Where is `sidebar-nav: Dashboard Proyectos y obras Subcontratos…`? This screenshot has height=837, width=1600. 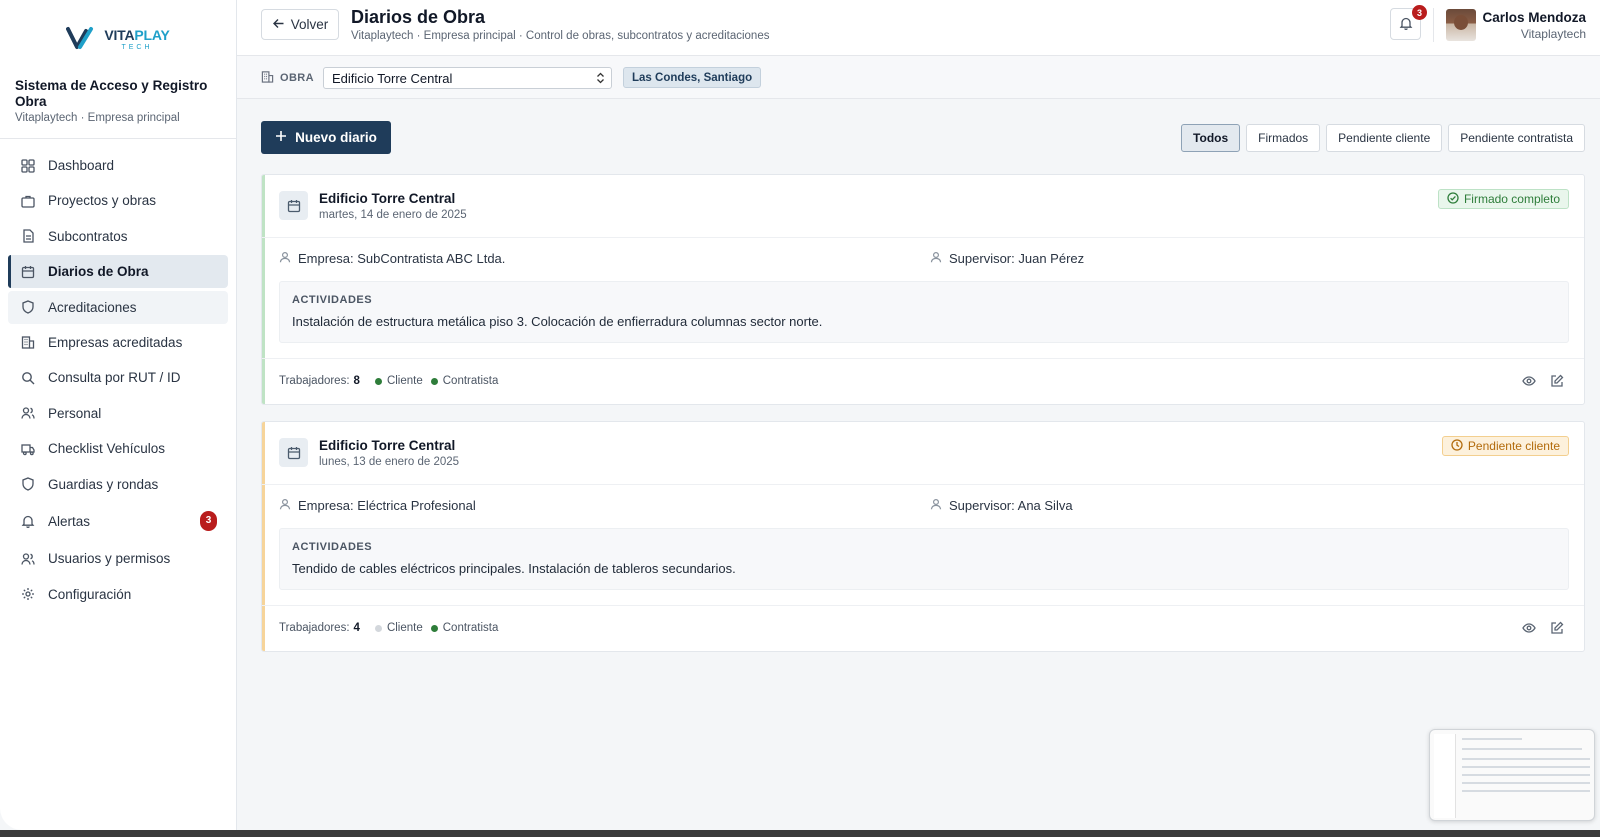 sidebar-nav: Dashboard Proyectos y obras Subcontratos… is located at coordinates (118, 381).